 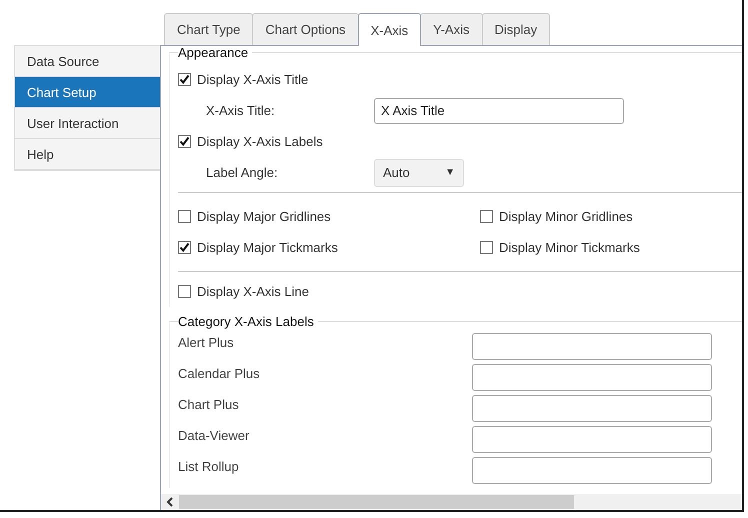 What do you see at coordinates (253, 291) in the screenshot?
I see `checkbox-label: Display X-Axis Line` at bounding box center [253, 291].